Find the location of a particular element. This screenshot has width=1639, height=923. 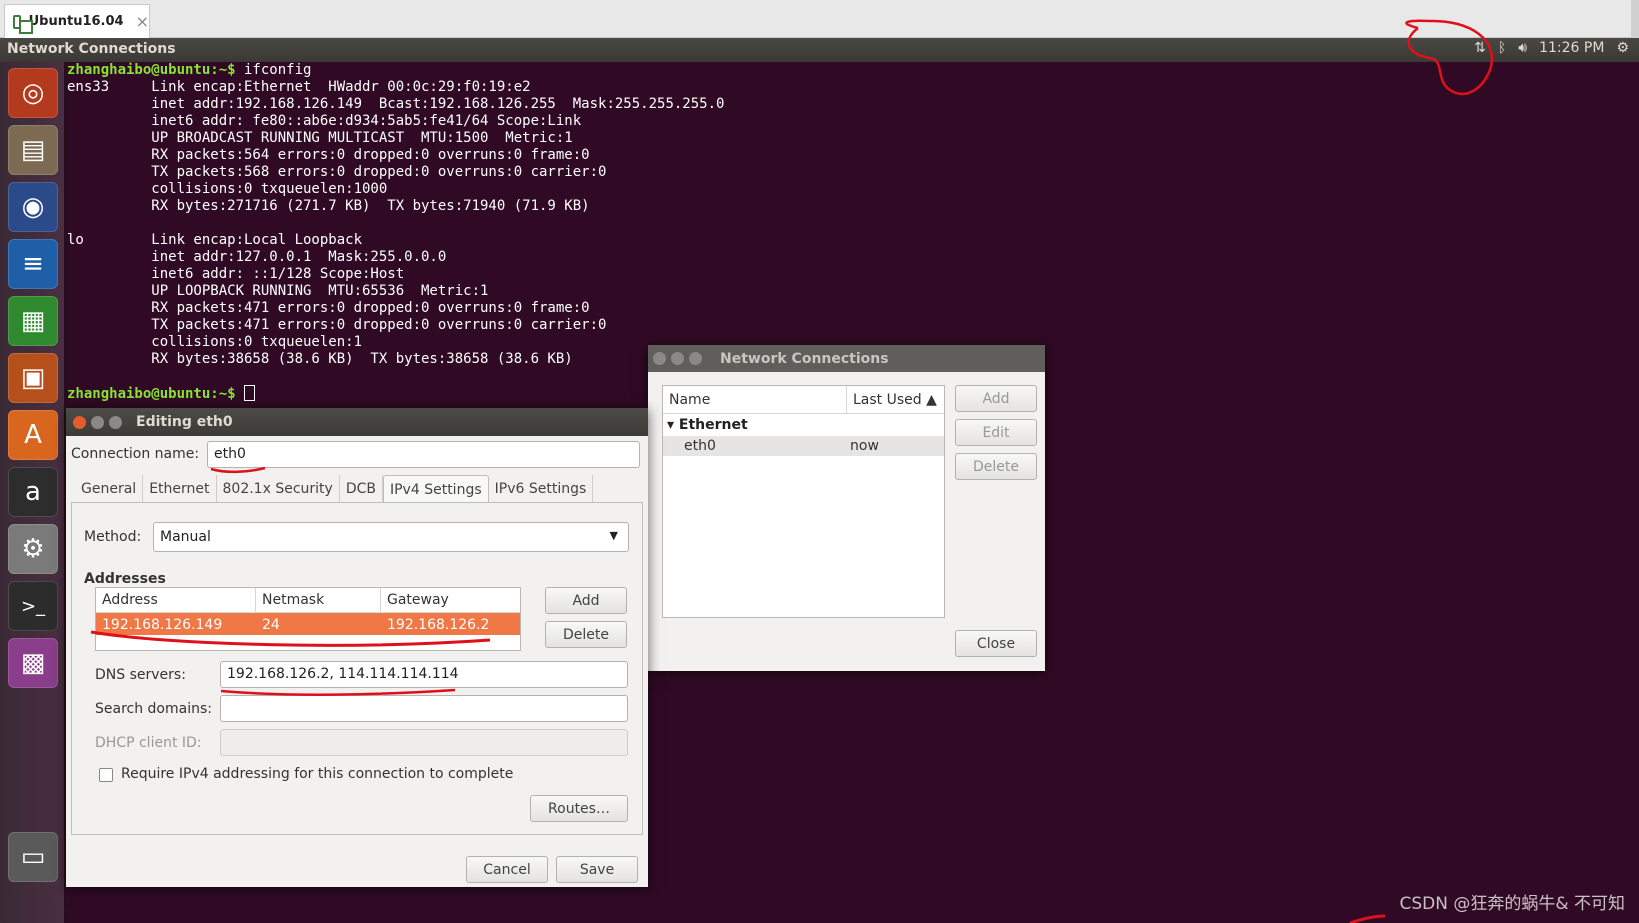

tab-ipv4-settings: IPv4 Settings is located at coordinates (435, 489).